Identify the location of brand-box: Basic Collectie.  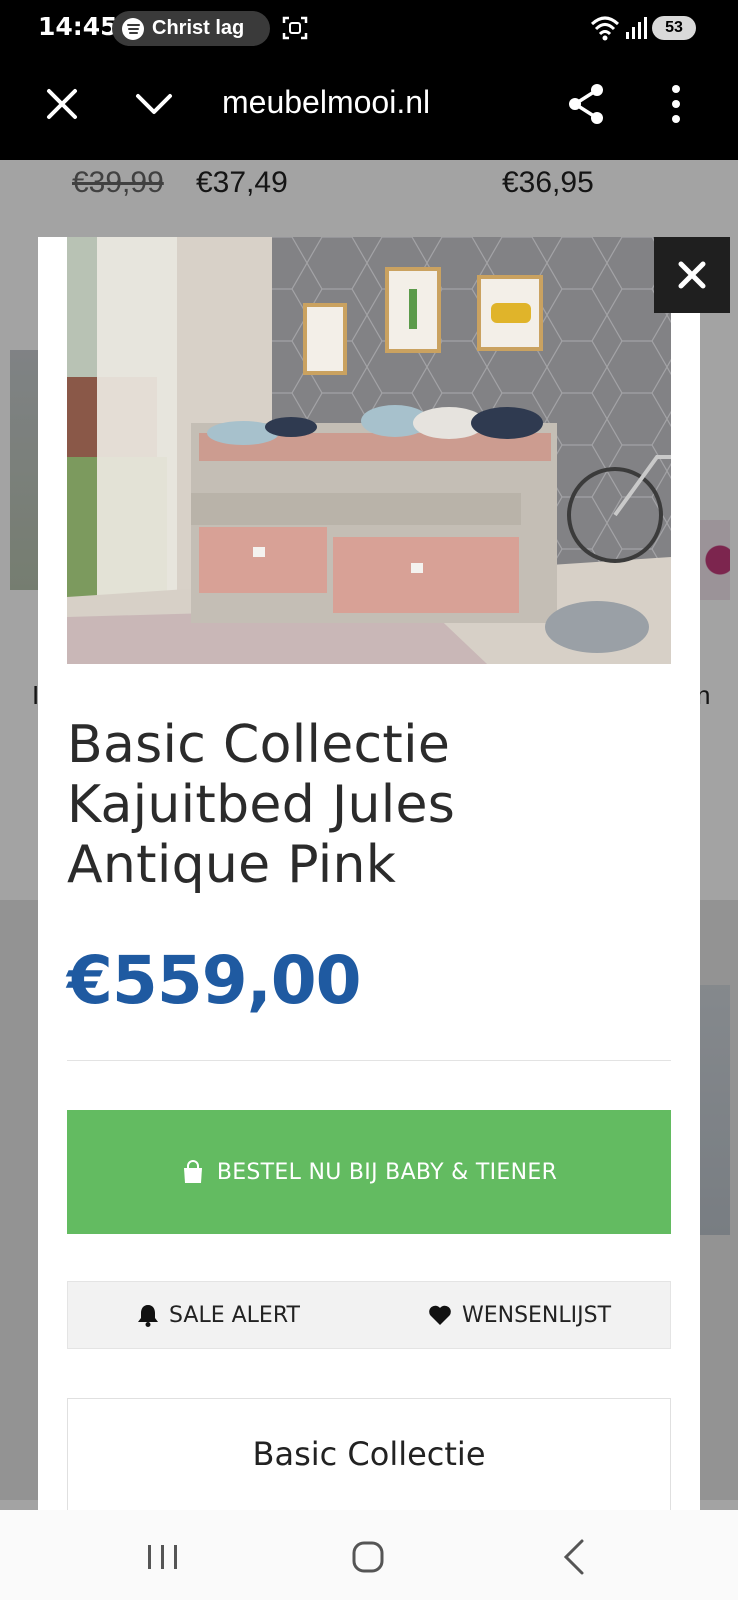
(369, 1454).